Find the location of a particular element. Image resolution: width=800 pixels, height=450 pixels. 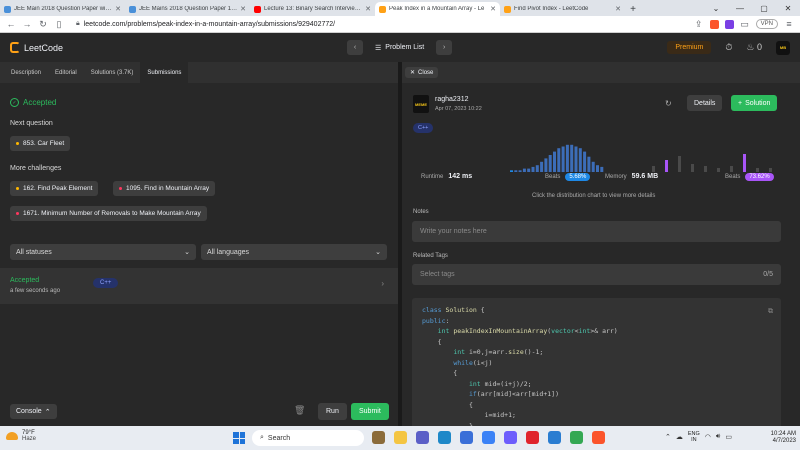

notes-input: Write your notes here is located at coordinates (596, 231).